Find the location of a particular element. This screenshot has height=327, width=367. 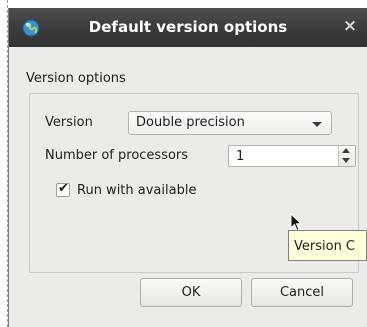

processors-value: 1 is located at coordinates (240, 156).